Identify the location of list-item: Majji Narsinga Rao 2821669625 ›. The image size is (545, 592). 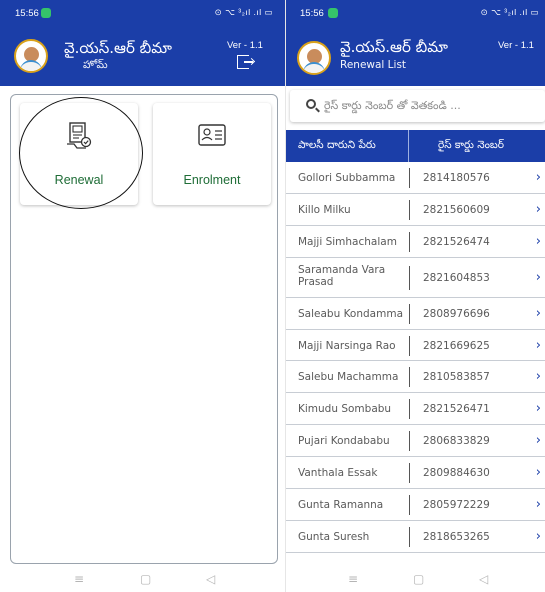
(415, 345).